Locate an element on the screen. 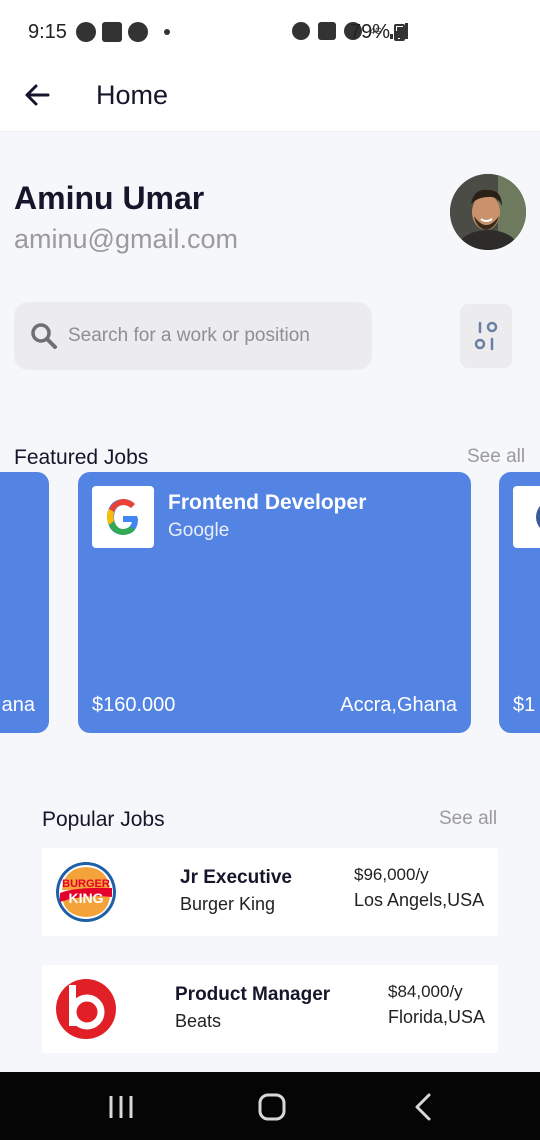 Image resolution: width=540 pixels, height=1140 pixels. status-bar: 9:15 4G 79% is located at coordinates (270, 31).